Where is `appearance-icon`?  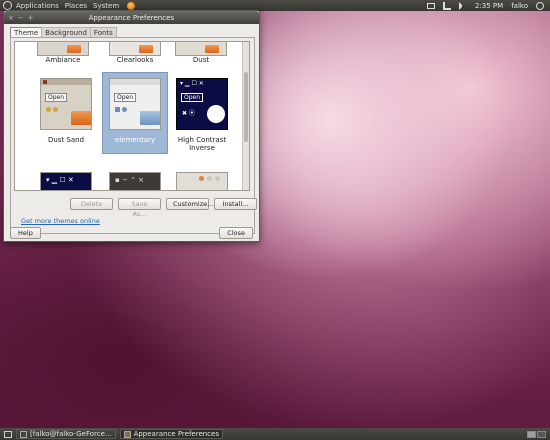
appearance-icon is located at coordinates (127, 434).